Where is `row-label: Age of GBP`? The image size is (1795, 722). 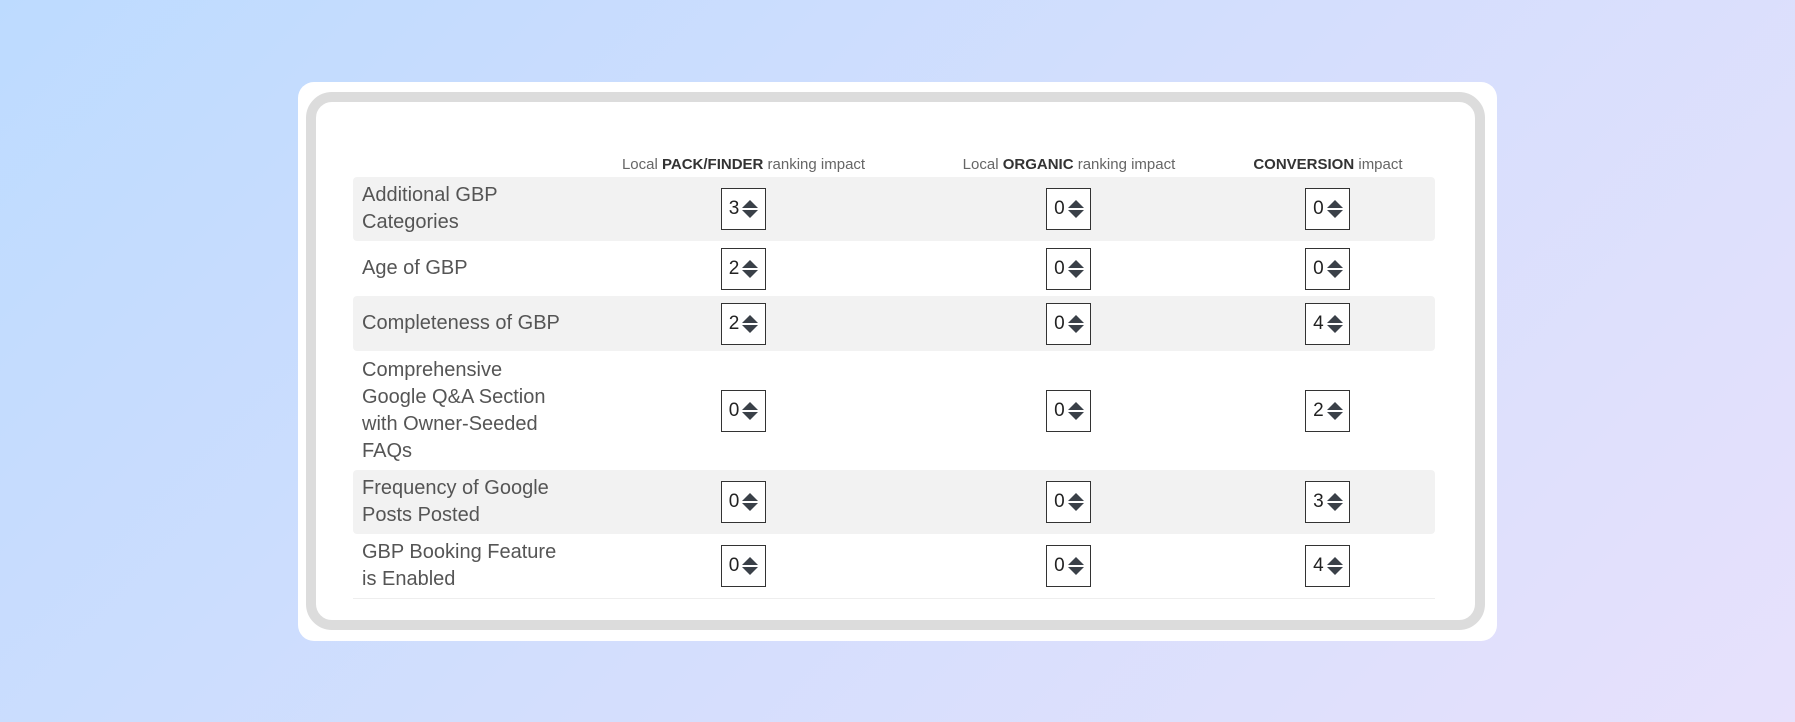 row-label: Age of GBP is located at coordinates (415, 268).